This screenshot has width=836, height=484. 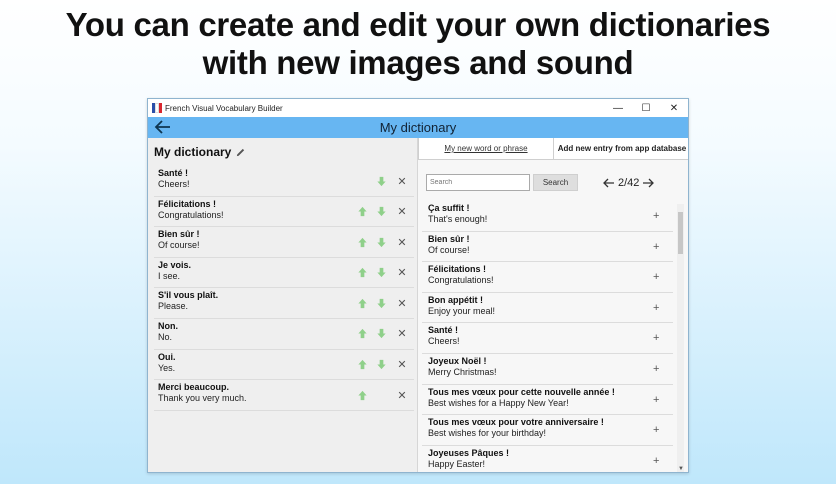 What do you see at coordinates (284, 334) in the screenshot?
I see `dictionary-entry: Non. No. ✕` at bounding box center [284, 334].